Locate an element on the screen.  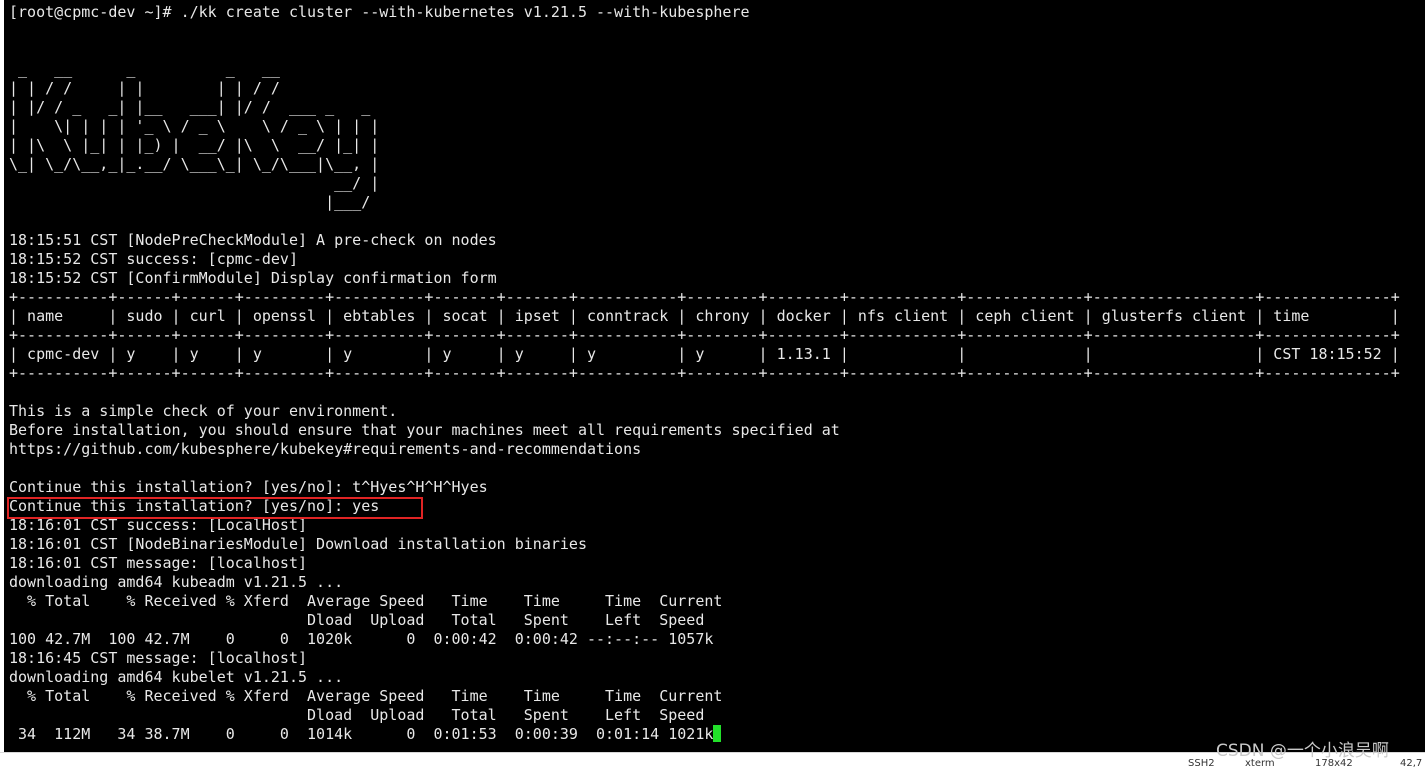
terminal-line: 18:16:01 CST message: [localhost] is located at coordinates (158, 563).